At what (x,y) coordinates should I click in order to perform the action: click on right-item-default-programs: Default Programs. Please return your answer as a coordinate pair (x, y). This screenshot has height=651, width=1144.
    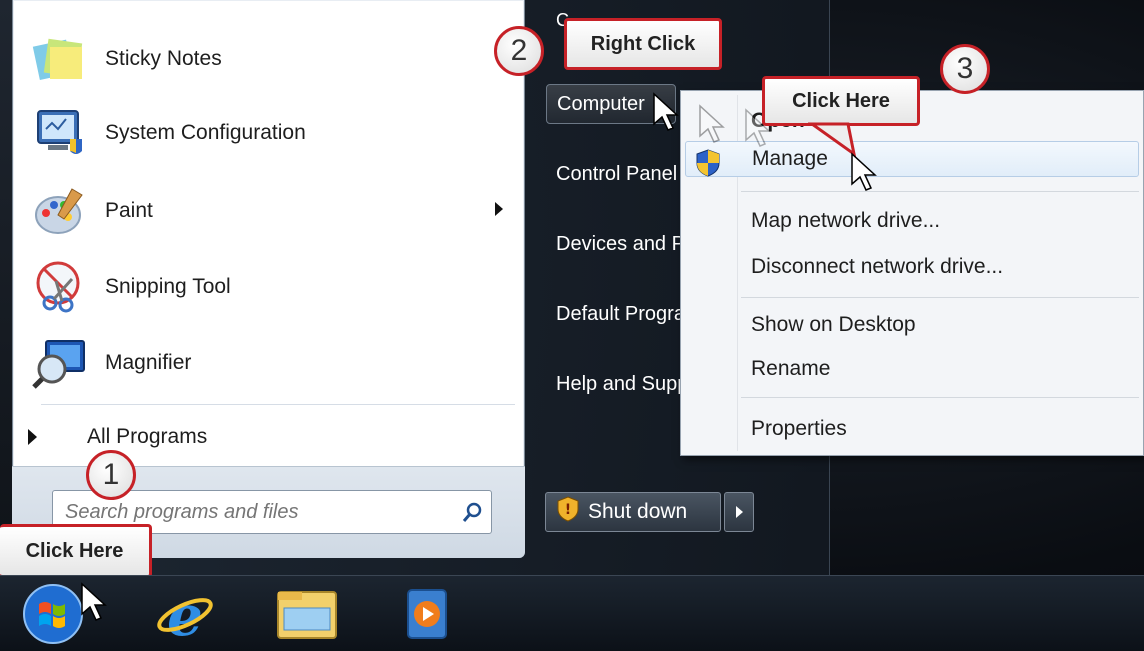
    Looking at the image, I should click on (616, 314).